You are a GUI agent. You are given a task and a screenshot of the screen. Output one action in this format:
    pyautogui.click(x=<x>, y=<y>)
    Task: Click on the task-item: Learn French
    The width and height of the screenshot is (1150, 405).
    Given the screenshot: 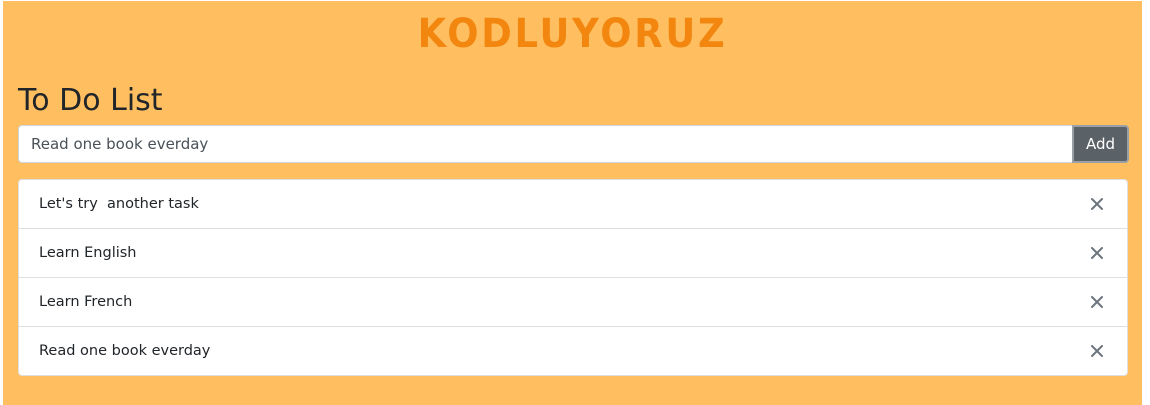 What is the action you would take?
    pyautogui.click(x=573, y=301)
    